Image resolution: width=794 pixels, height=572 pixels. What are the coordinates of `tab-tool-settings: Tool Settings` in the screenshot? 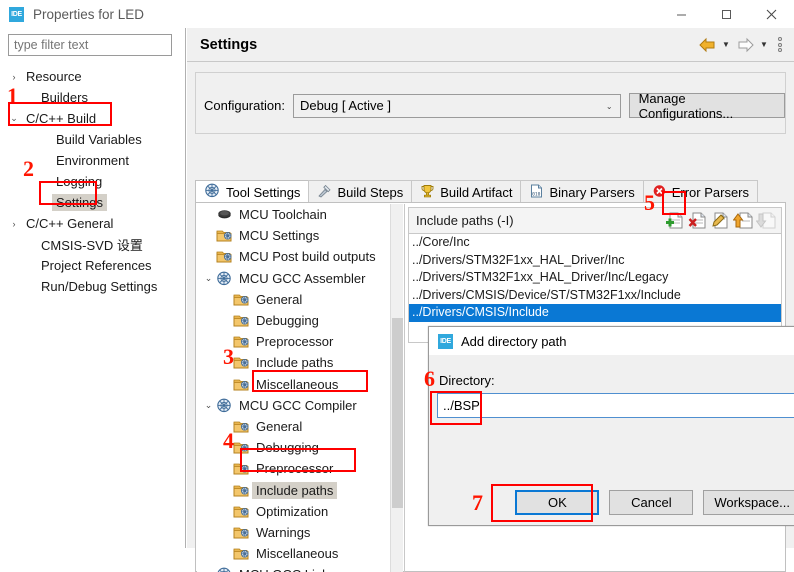 It's located at (252, 191).